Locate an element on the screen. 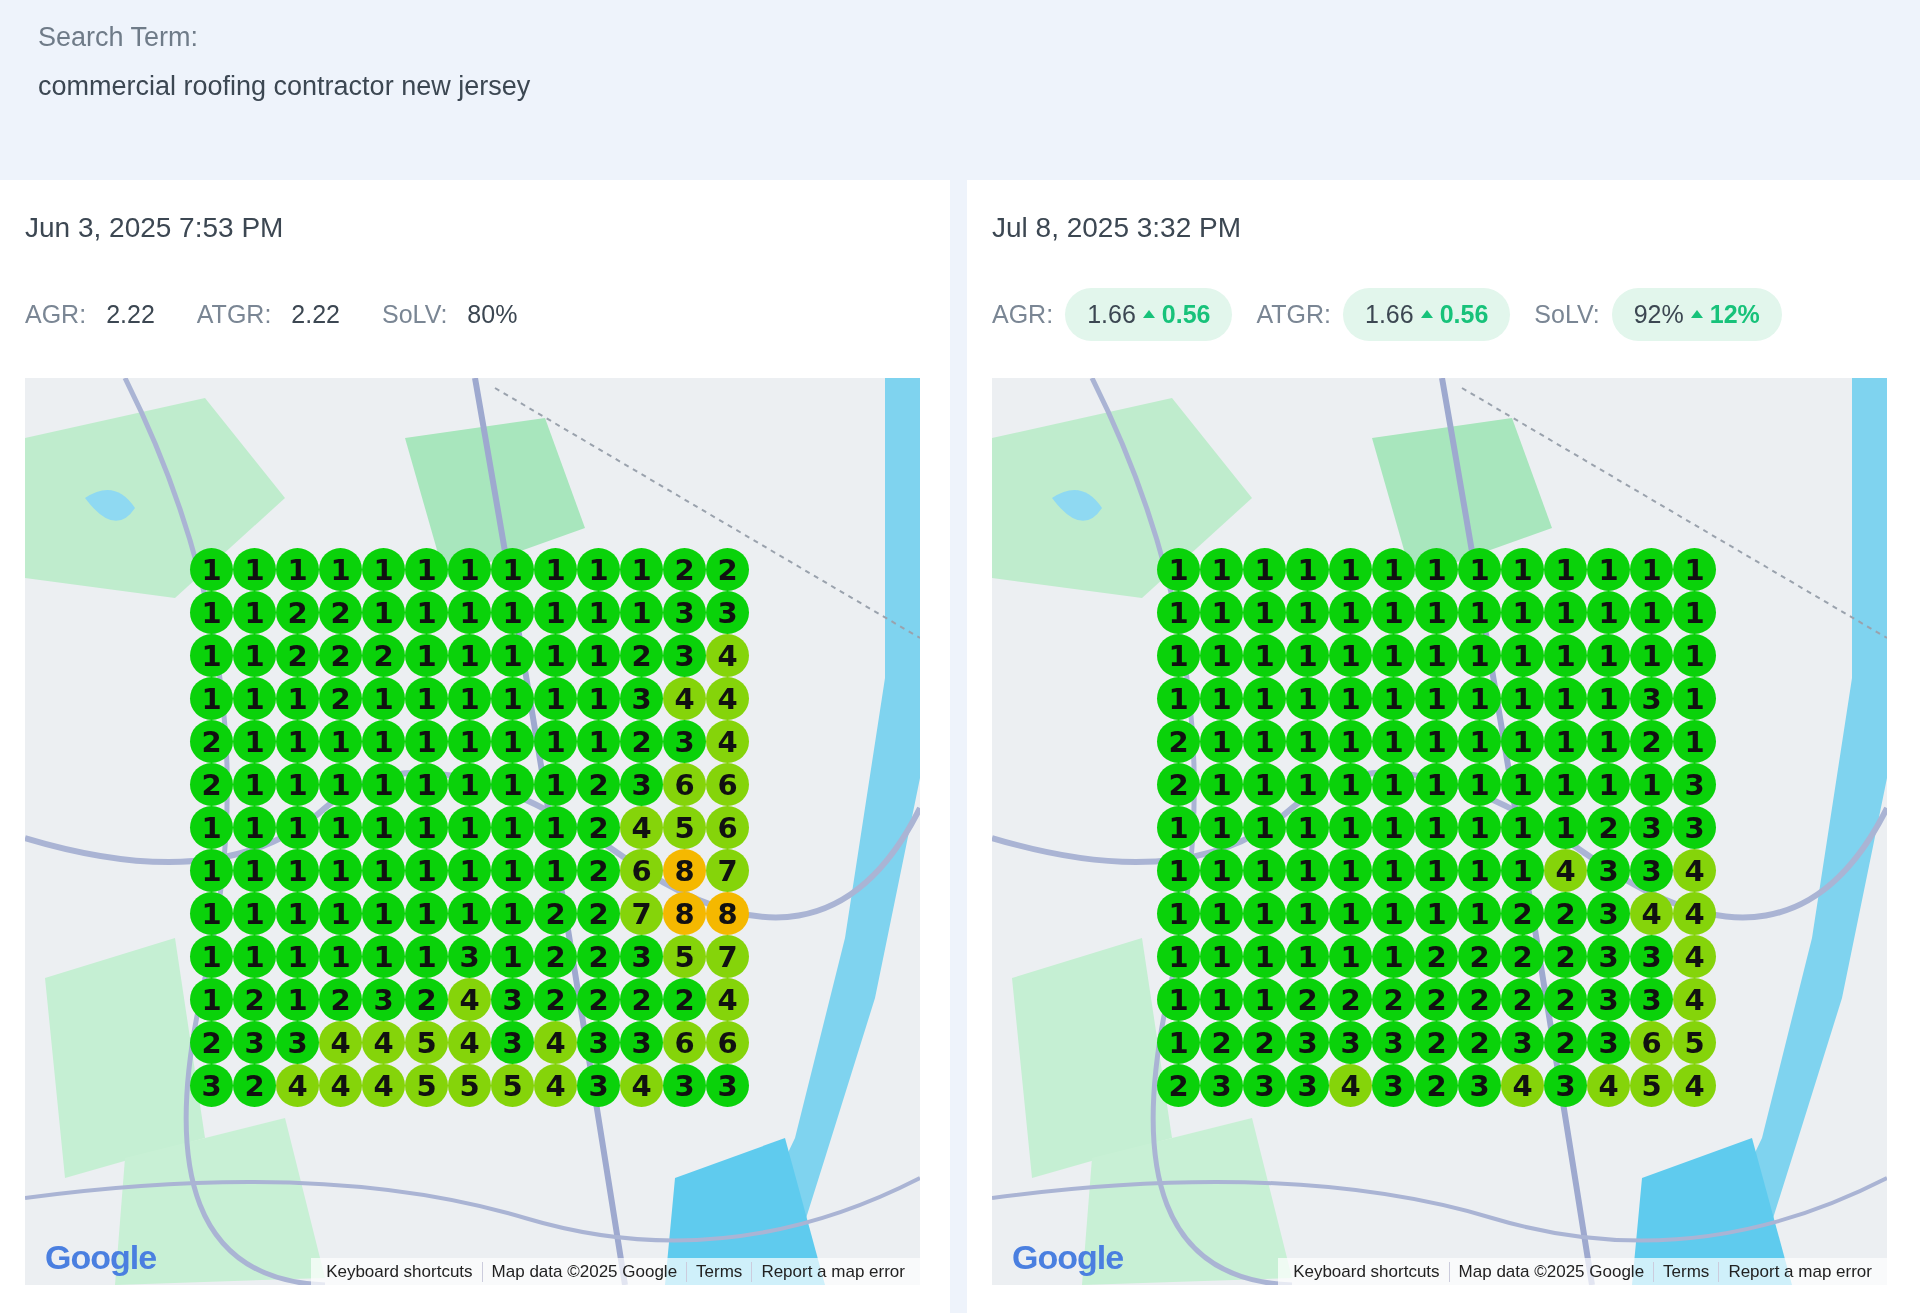  metric-change: 12% is located at coordinates (1734, 314).